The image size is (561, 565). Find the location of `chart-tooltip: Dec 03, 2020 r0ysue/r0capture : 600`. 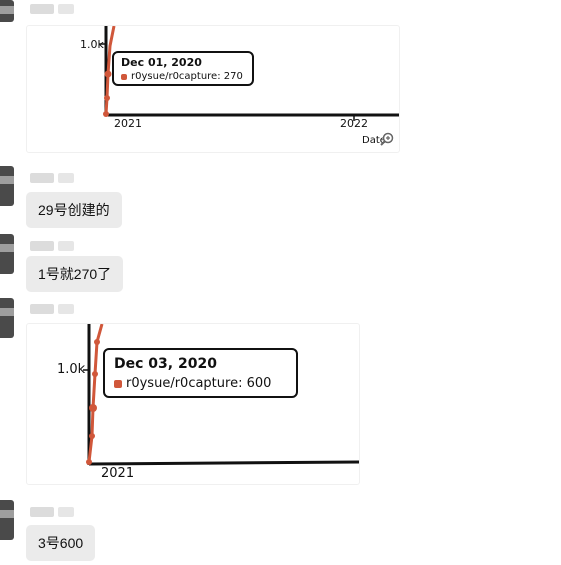

chart-tooltip: Dec 03, 2020 r0ysue/r0capture : 600 is located at coordinates (200, 373).